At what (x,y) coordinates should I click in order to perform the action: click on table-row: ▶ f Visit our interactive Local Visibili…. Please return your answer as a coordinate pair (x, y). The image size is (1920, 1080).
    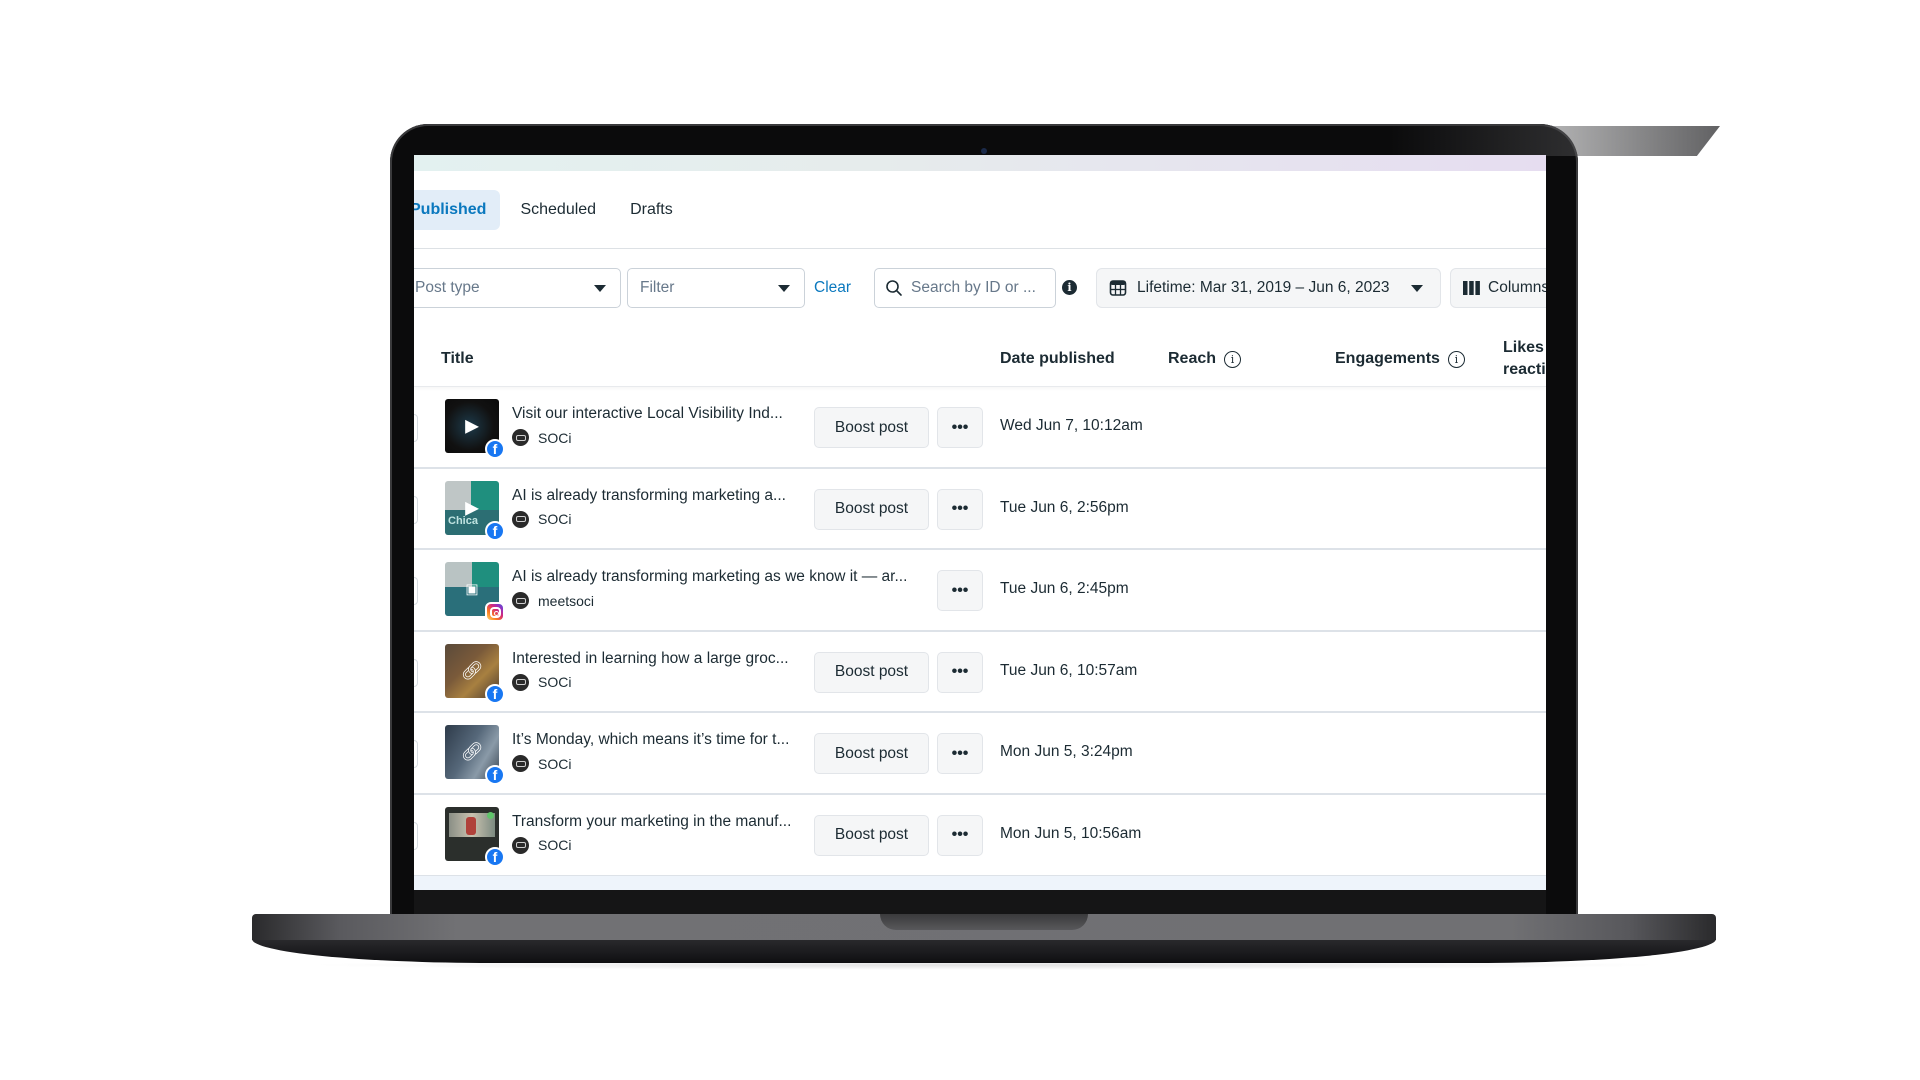
    Looking at the image, I should click on (980, 428).